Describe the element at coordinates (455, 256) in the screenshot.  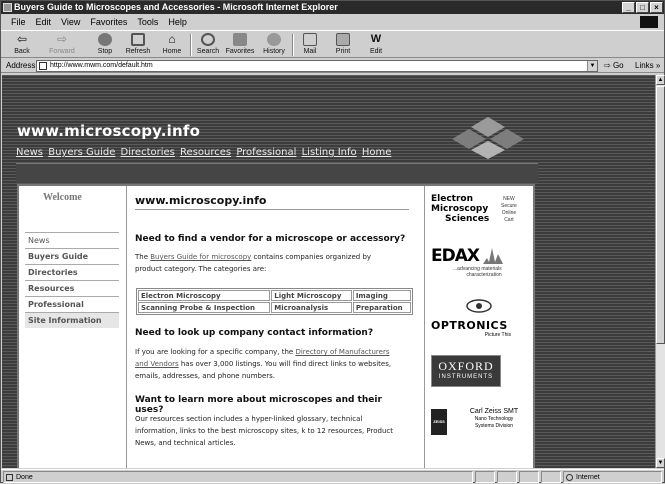
I see `edax-logo: EDAX` at that location.